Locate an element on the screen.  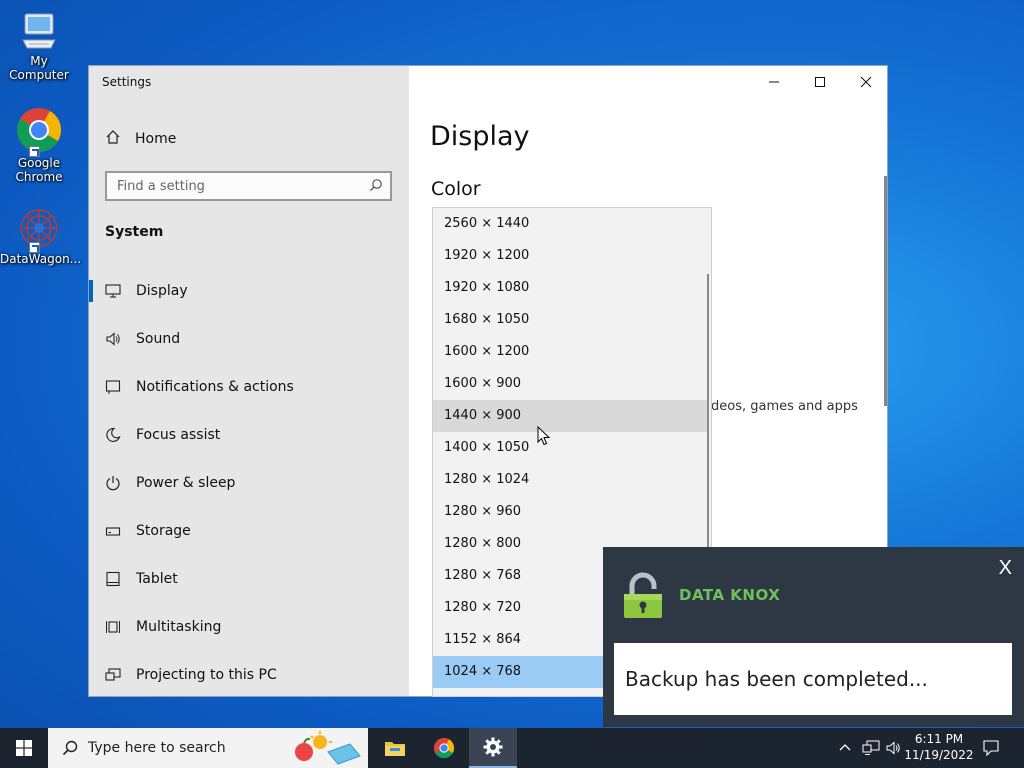
monitor-icon is located at coordinates (113, 291).